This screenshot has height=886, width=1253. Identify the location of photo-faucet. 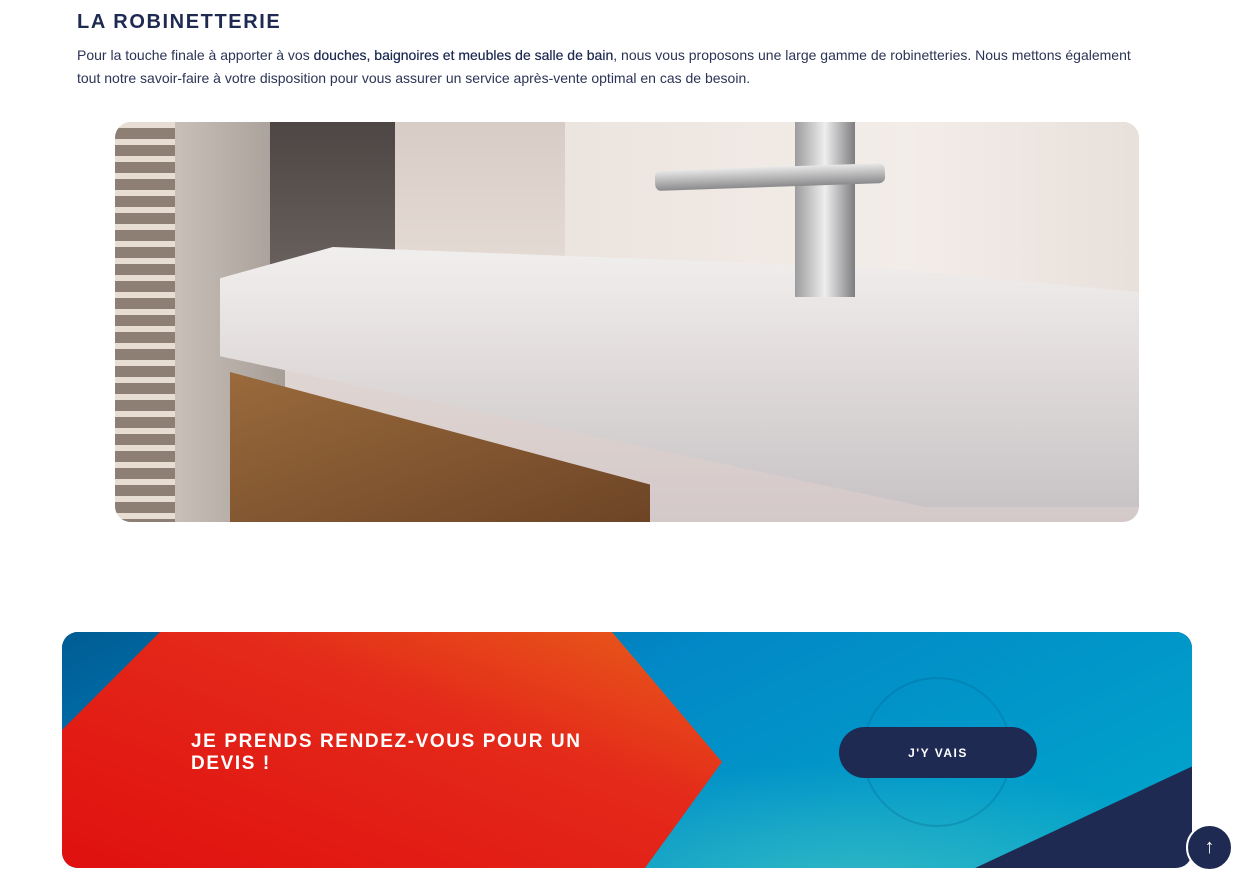
(825, 209).